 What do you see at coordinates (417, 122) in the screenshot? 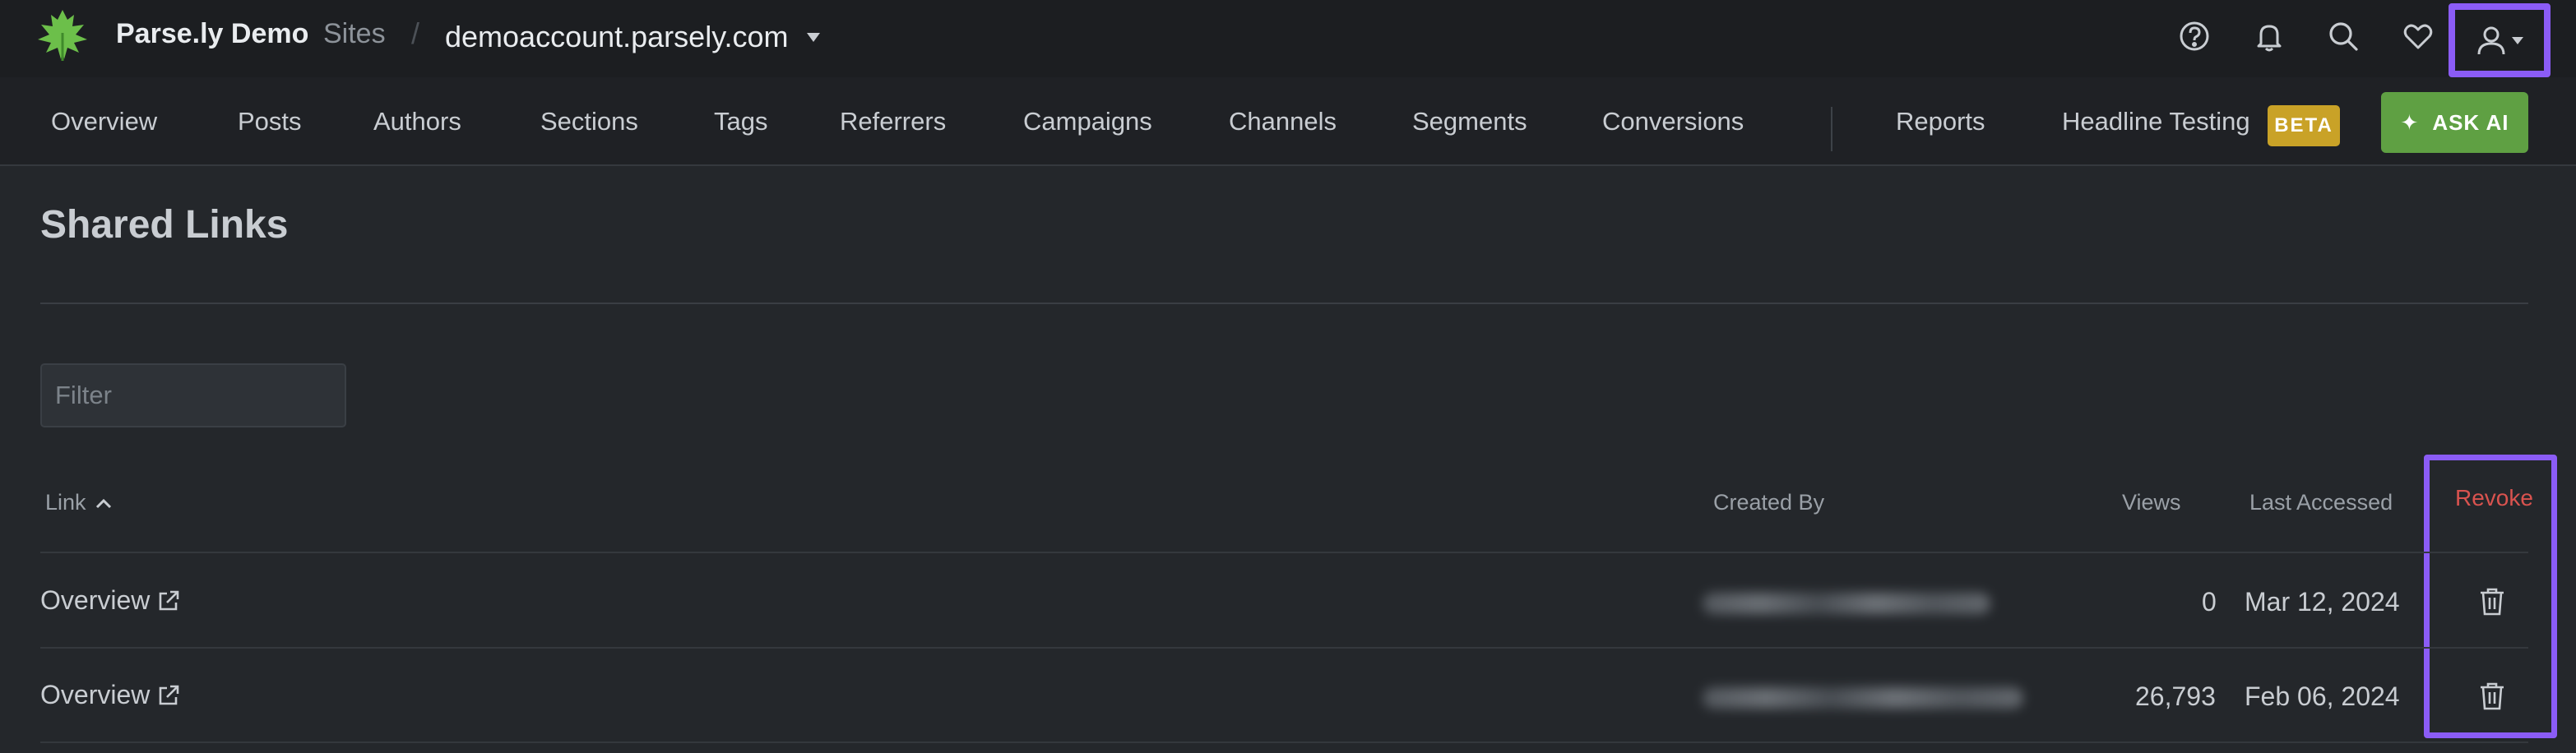
I see `nav-authors: Authors` at bounding box center [417, 122].